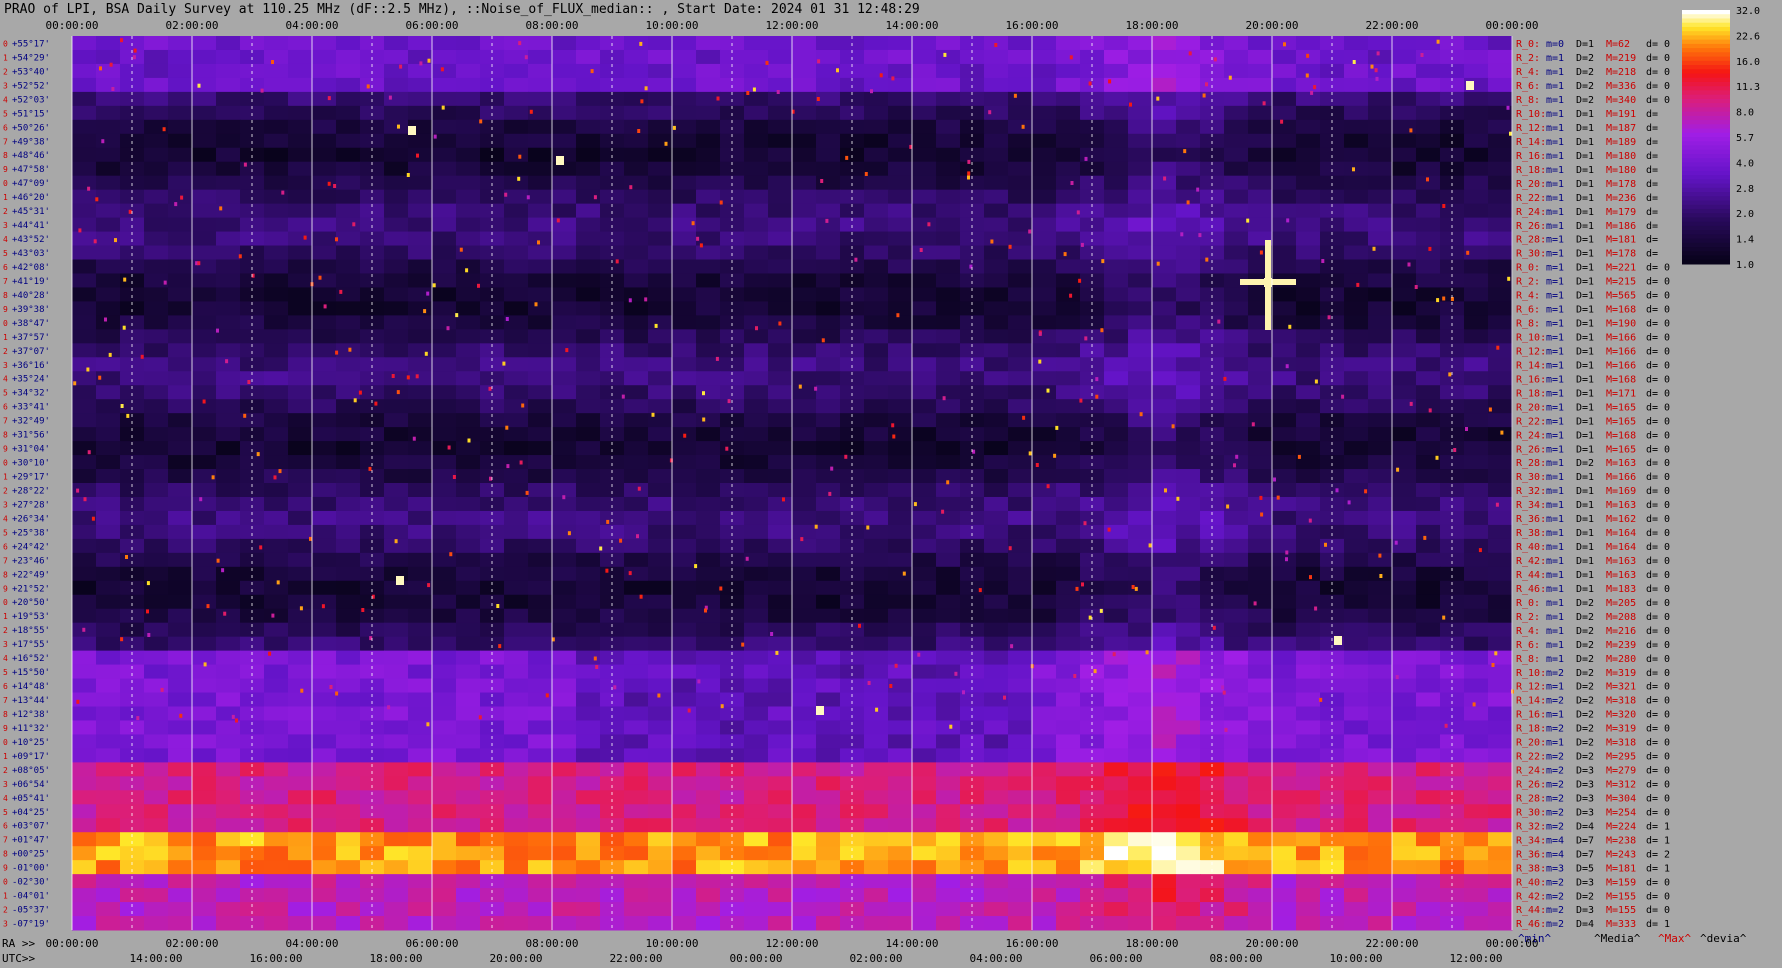  I want to click on stat-r: R_22:, so click(1531, 757).